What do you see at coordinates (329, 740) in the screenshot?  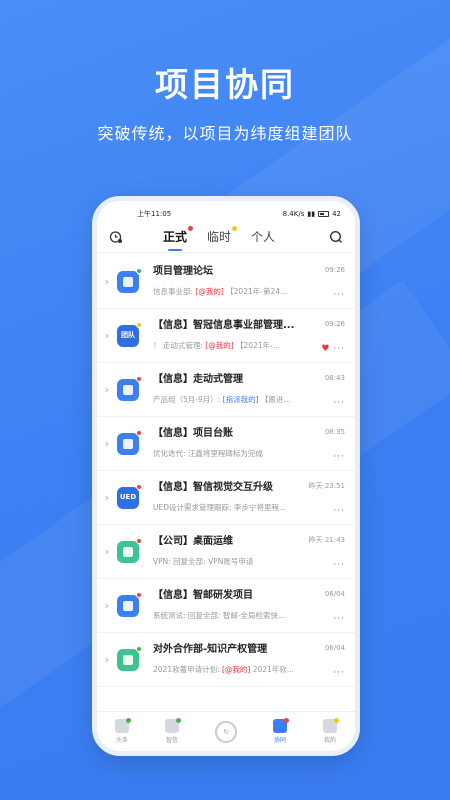 I see `nav-label: 我的` at bounding box center [329, 740].